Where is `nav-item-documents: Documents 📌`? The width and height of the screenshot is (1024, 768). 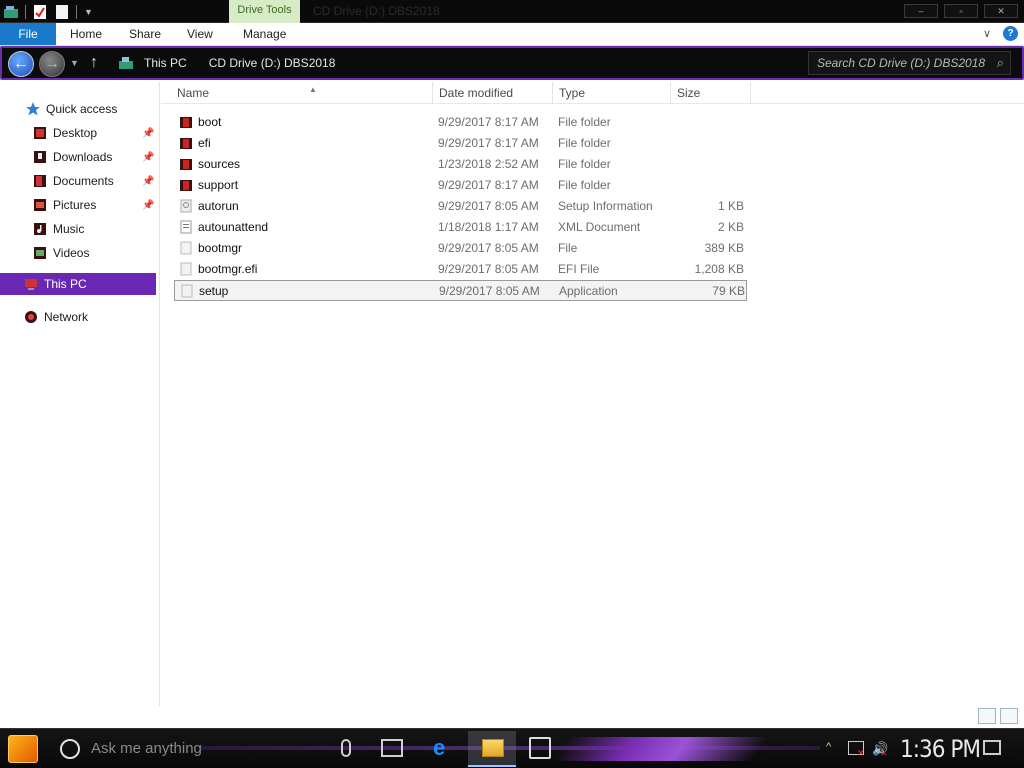
nav-item-documents: Documents 📌 is located at coordinates (79, 181).